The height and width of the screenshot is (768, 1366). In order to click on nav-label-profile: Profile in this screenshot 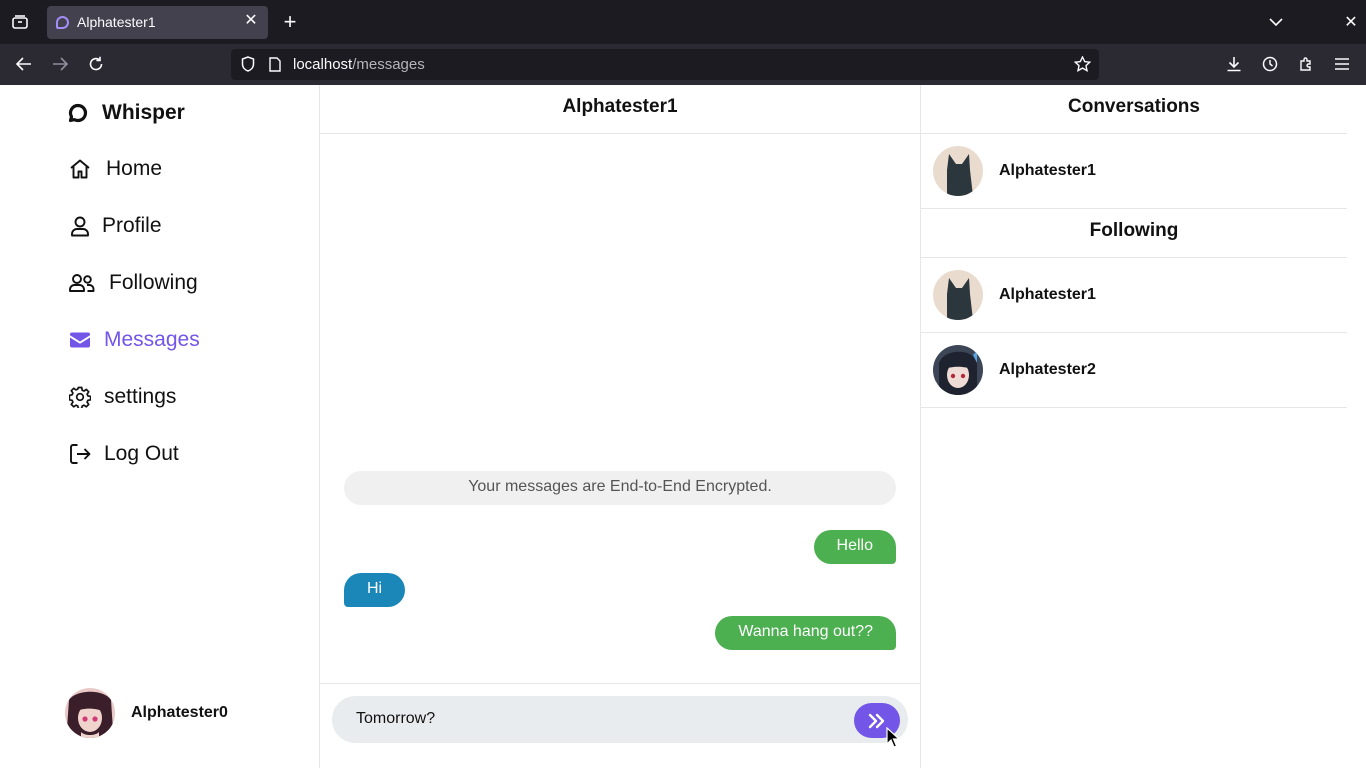, I will do `click(132, 225)`.